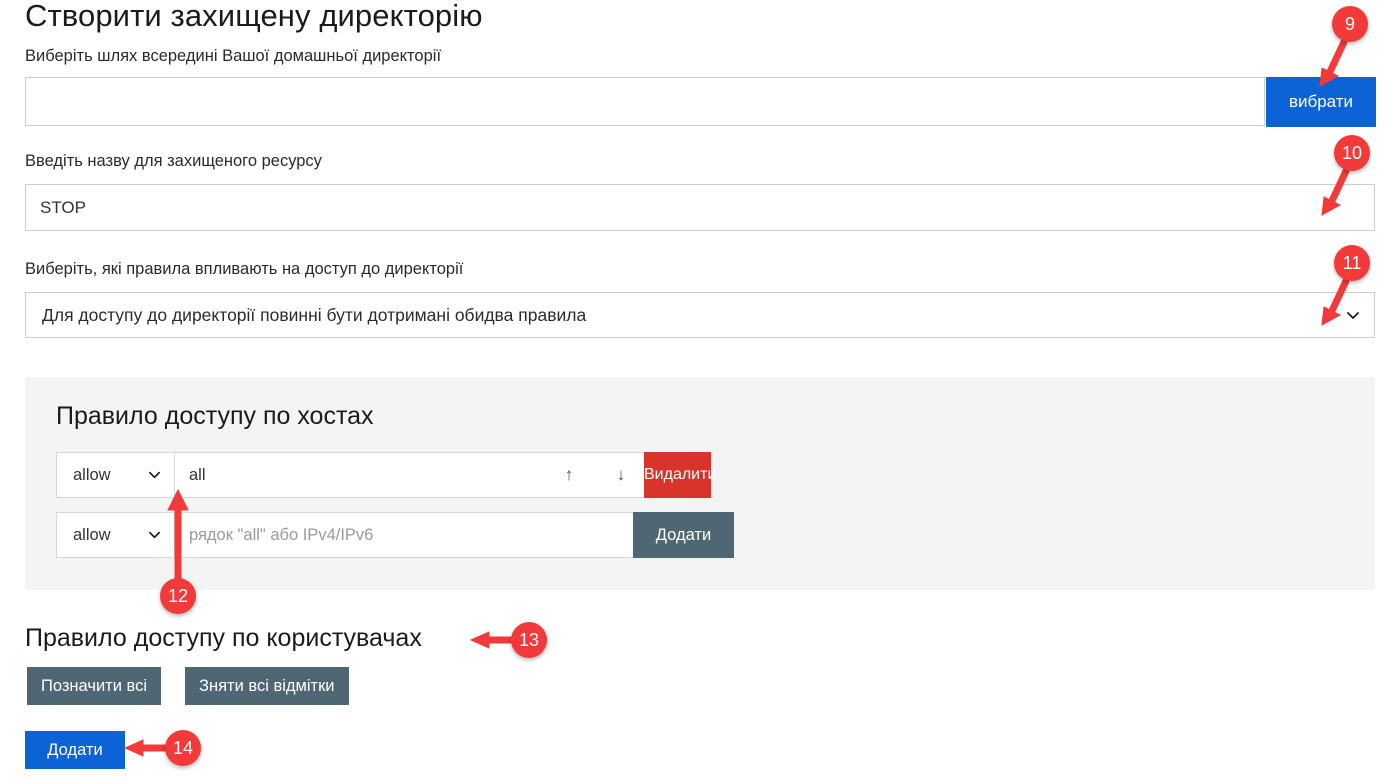 This screenshot has height=778, width=1400. What do you see at coordinates (215, 416) in the screenshot?
I see `host-rules-heading: Правило доступу по хостах` at bounding box center [215, 416].